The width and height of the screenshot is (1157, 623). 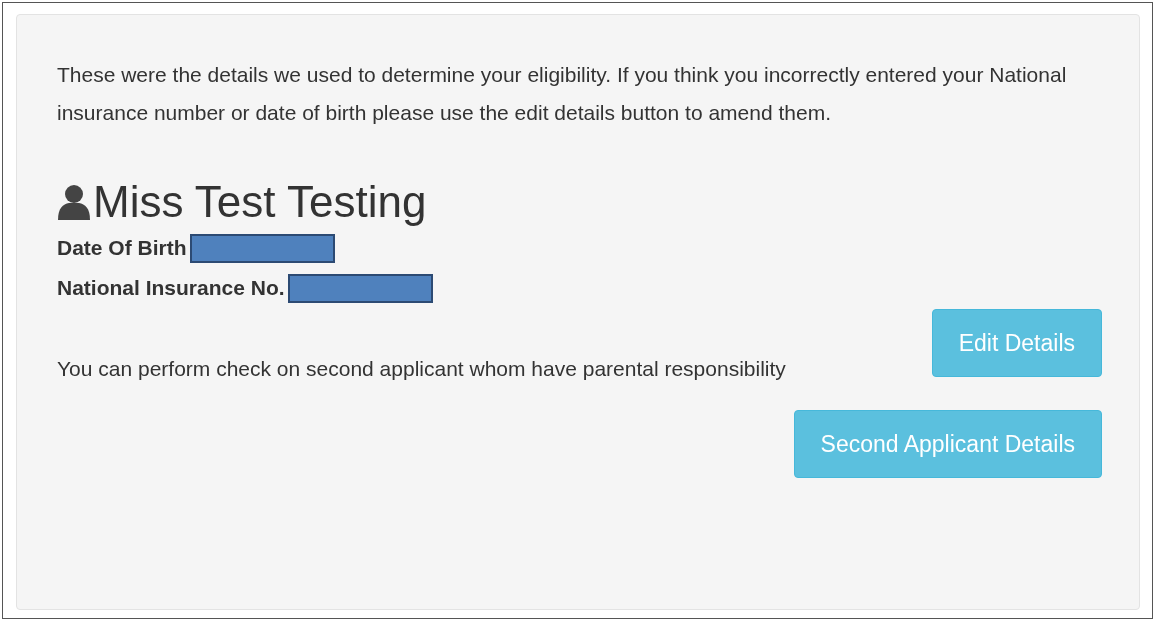 I want to click on user-icon, so click(x=74, y=202).